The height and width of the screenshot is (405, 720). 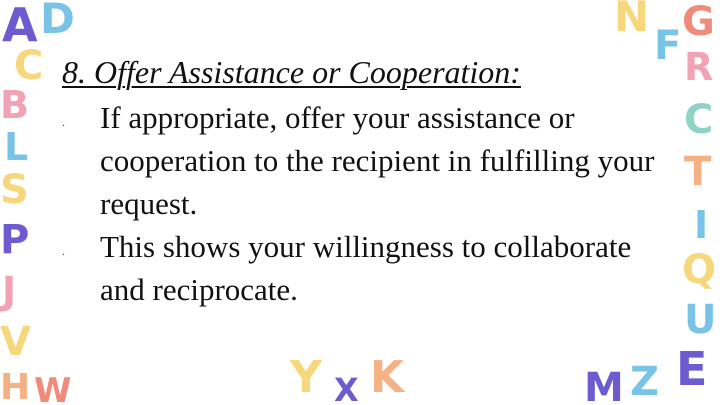 What do you see at coordinates (699, 270) in the screenshot?
I see `letter-q-decoration: Q` at bounding box center [699, 270].